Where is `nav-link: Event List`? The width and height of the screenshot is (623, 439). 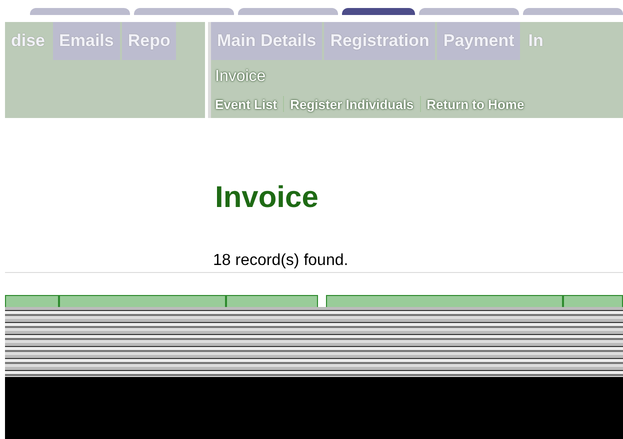 nav-link: Event List is located at coordinates (246, 104).